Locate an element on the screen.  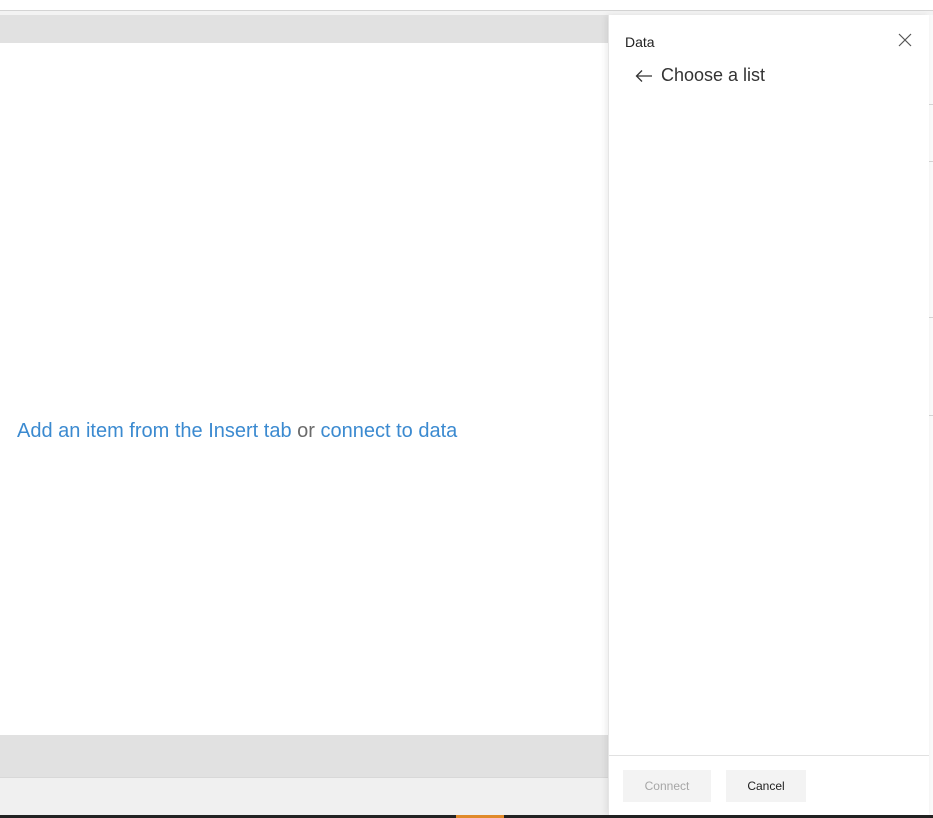
cancel-button: Cancel is located at coordinates (766, 786).